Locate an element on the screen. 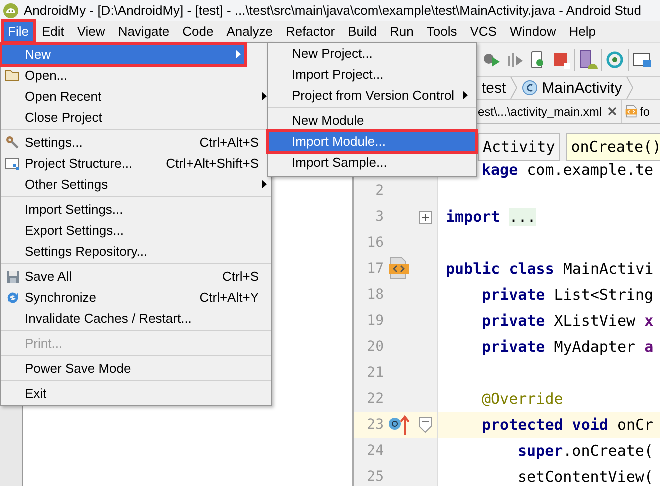 The image size is (660, 486). line-number: 2 is located at coordinates (379, 191).